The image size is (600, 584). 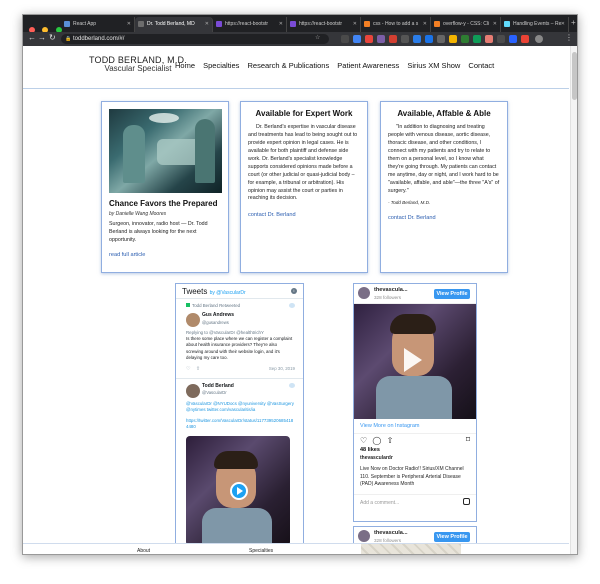 What do you see at coordinates (363, 440) in the screenshot?
I see `heart-icon: ♡` at bounding box center [363, 440].